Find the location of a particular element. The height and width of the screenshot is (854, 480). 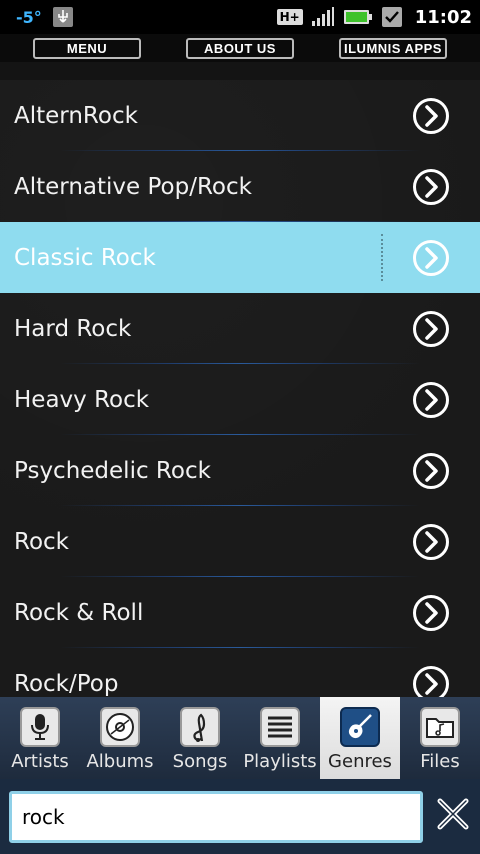

tab-albums: Albums is located at coordinates (120, 738).